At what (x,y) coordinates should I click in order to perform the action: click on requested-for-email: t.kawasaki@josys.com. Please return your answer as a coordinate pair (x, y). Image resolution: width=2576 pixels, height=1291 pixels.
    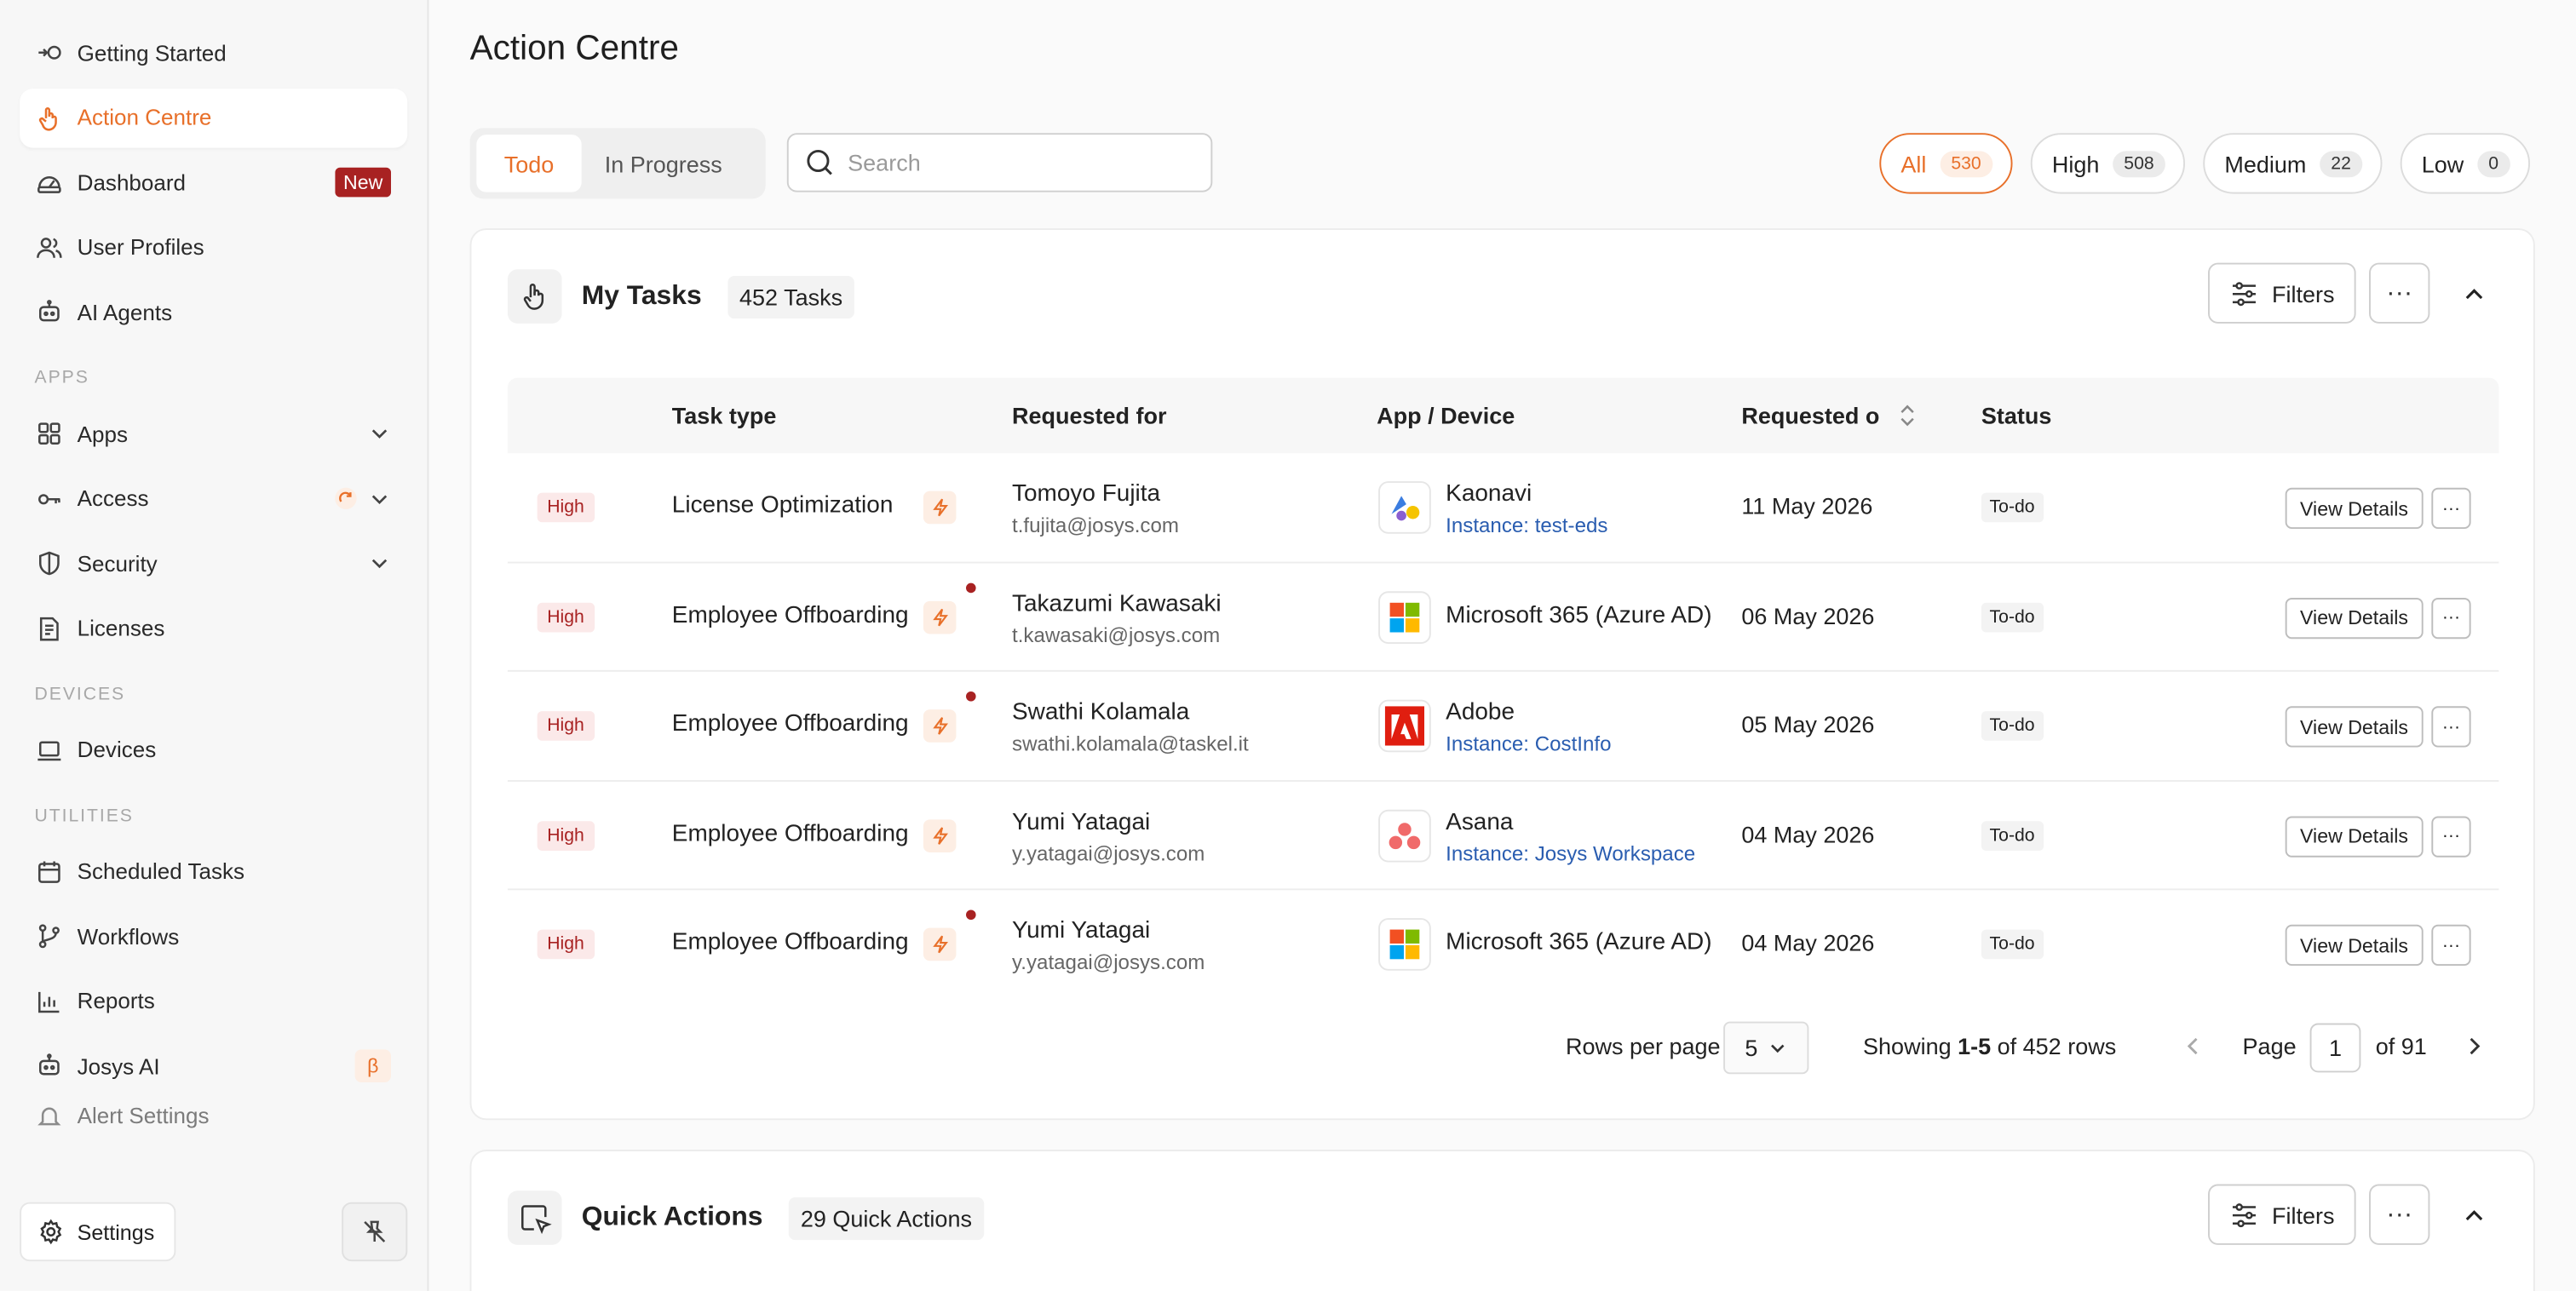
    Looking at the image, I should click on (1117, 634).